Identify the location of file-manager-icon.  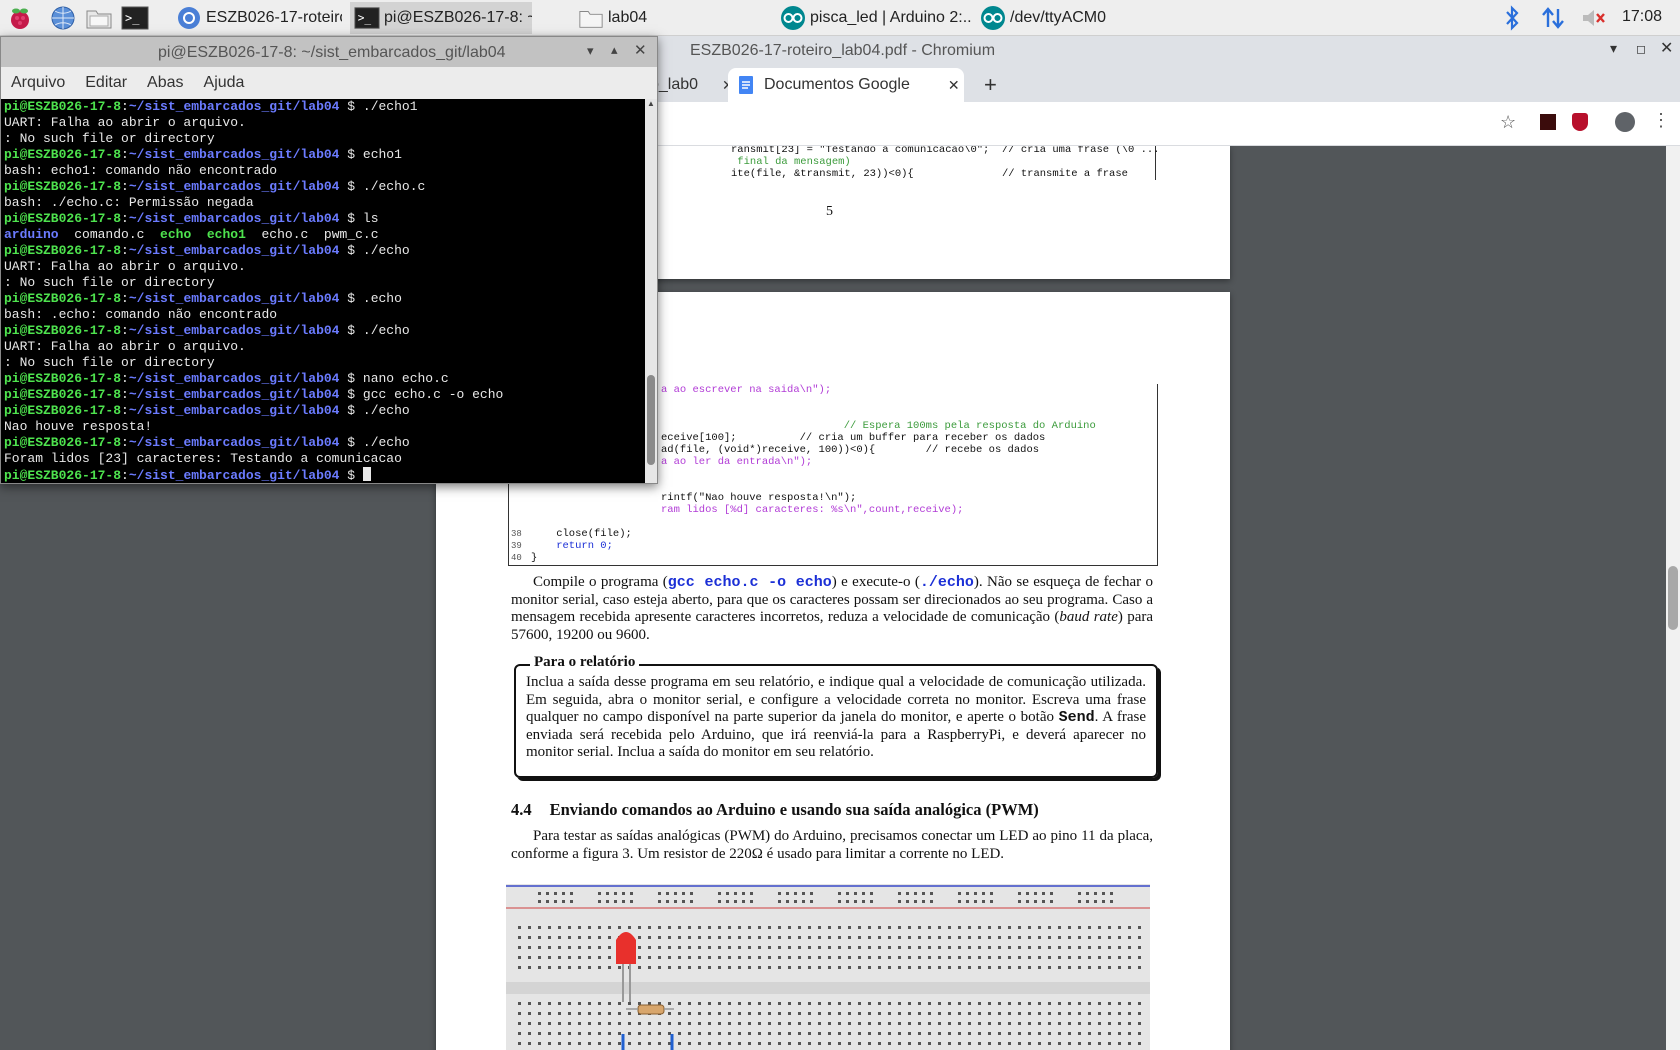
(99, 18).